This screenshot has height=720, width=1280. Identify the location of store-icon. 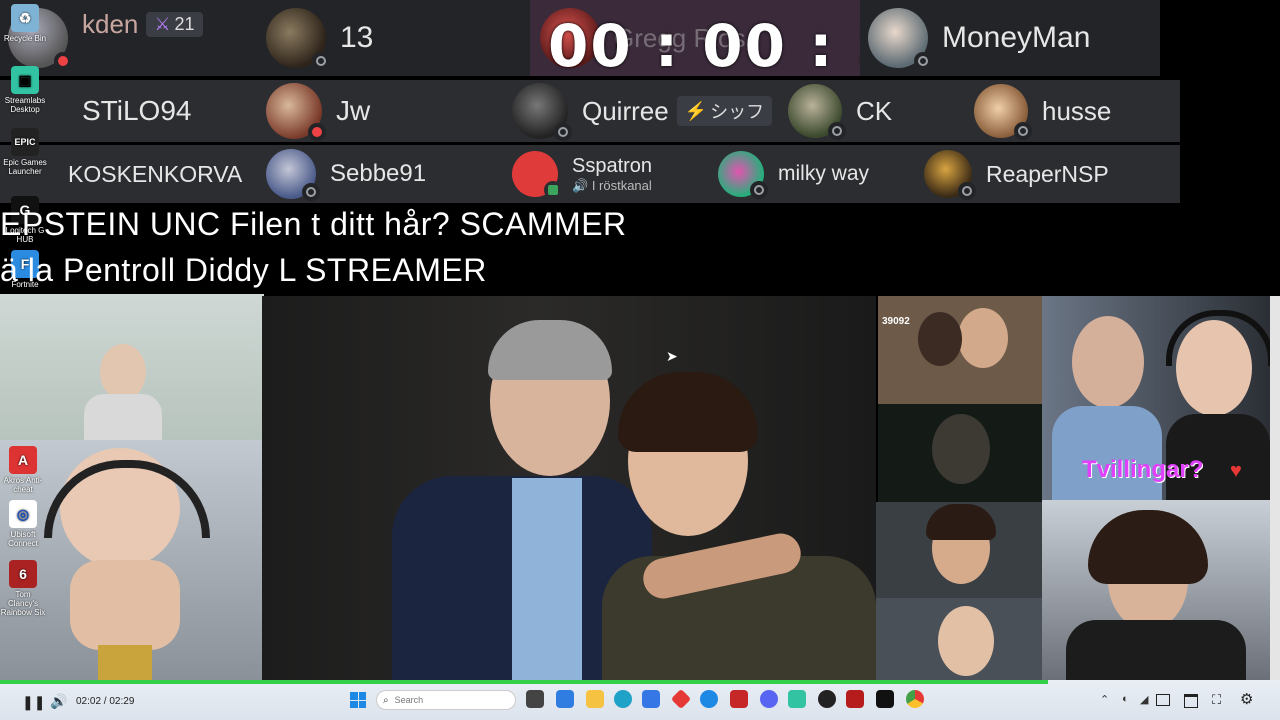
(651, 699).